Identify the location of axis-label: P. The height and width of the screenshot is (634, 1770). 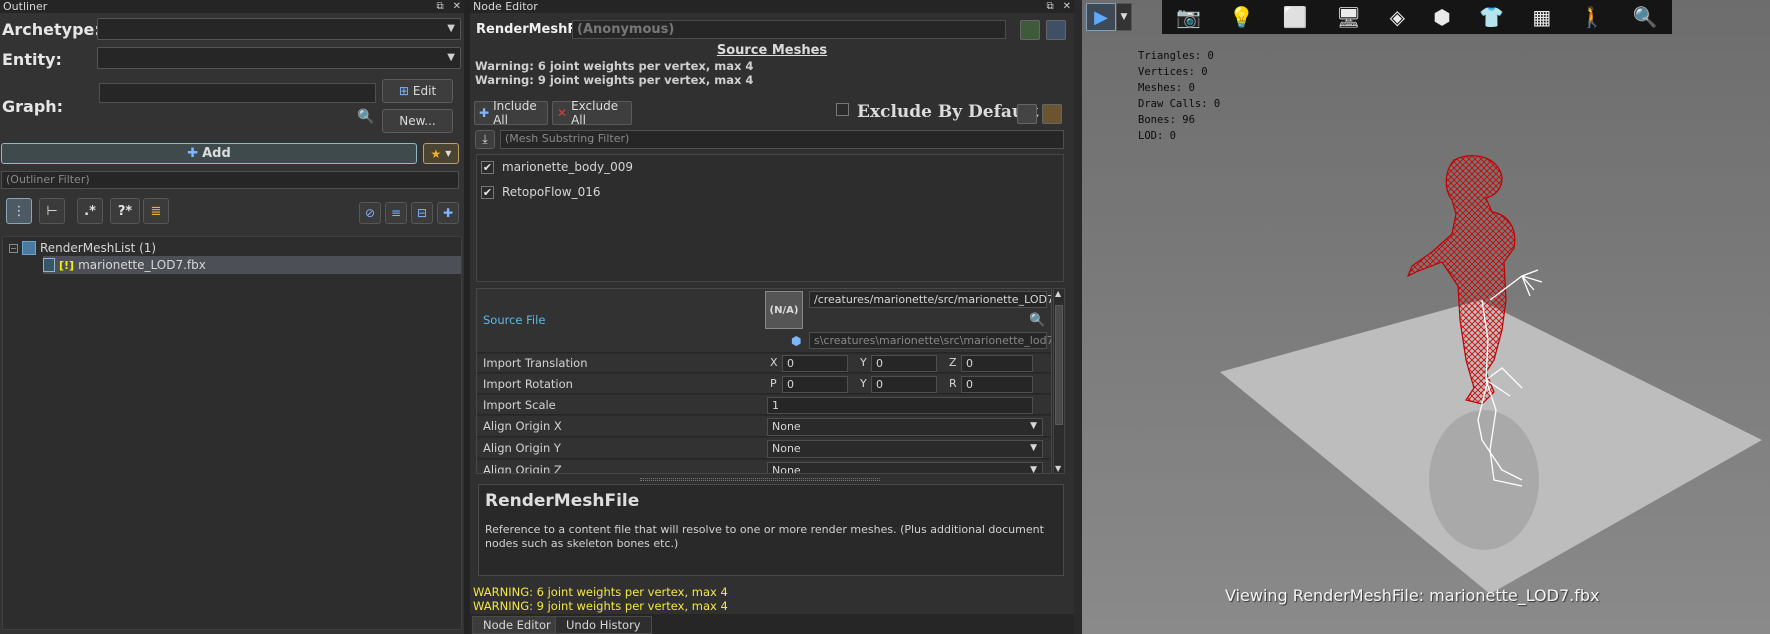
(773, 383).